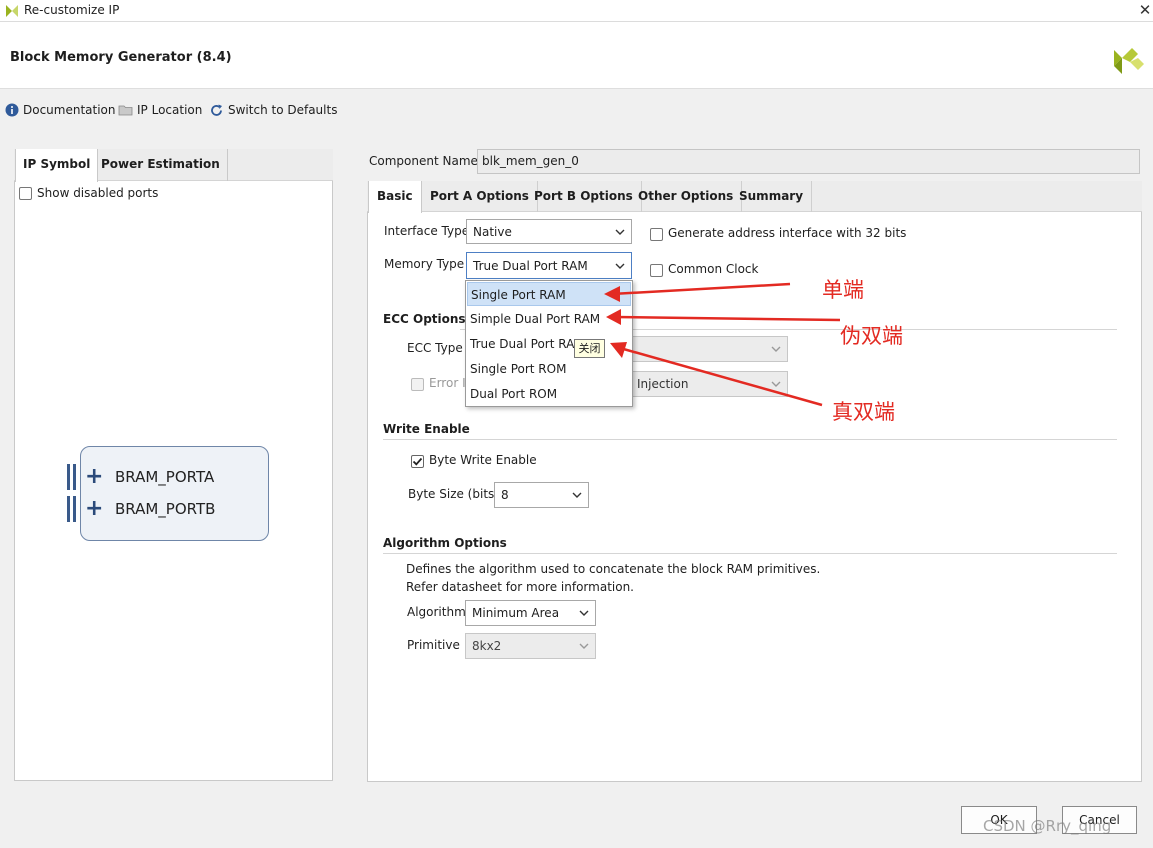  I want to click on ip-location-label: IP Location, so click(170, 110).